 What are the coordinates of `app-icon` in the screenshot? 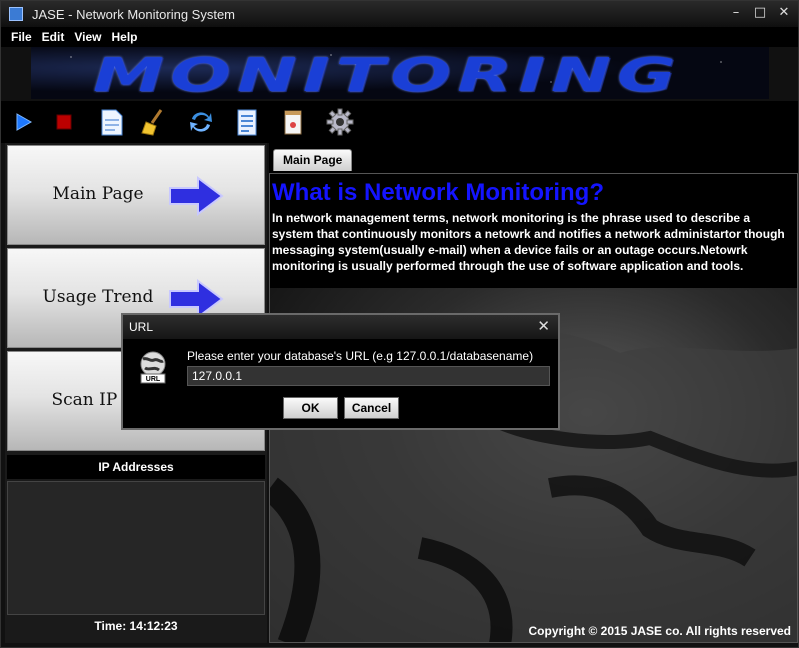 It's located at (16, 14).